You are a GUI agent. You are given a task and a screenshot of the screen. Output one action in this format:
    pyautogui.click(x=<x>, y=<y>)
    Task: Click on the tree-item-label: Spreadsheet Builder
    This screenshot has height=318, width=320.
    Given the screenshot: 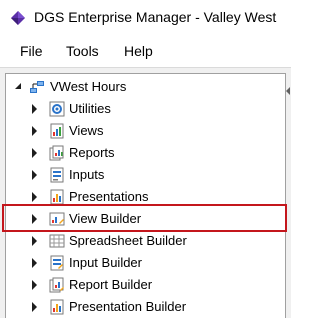 What is the action you would take?
    pyautogui.click(x=128, y=240)
    